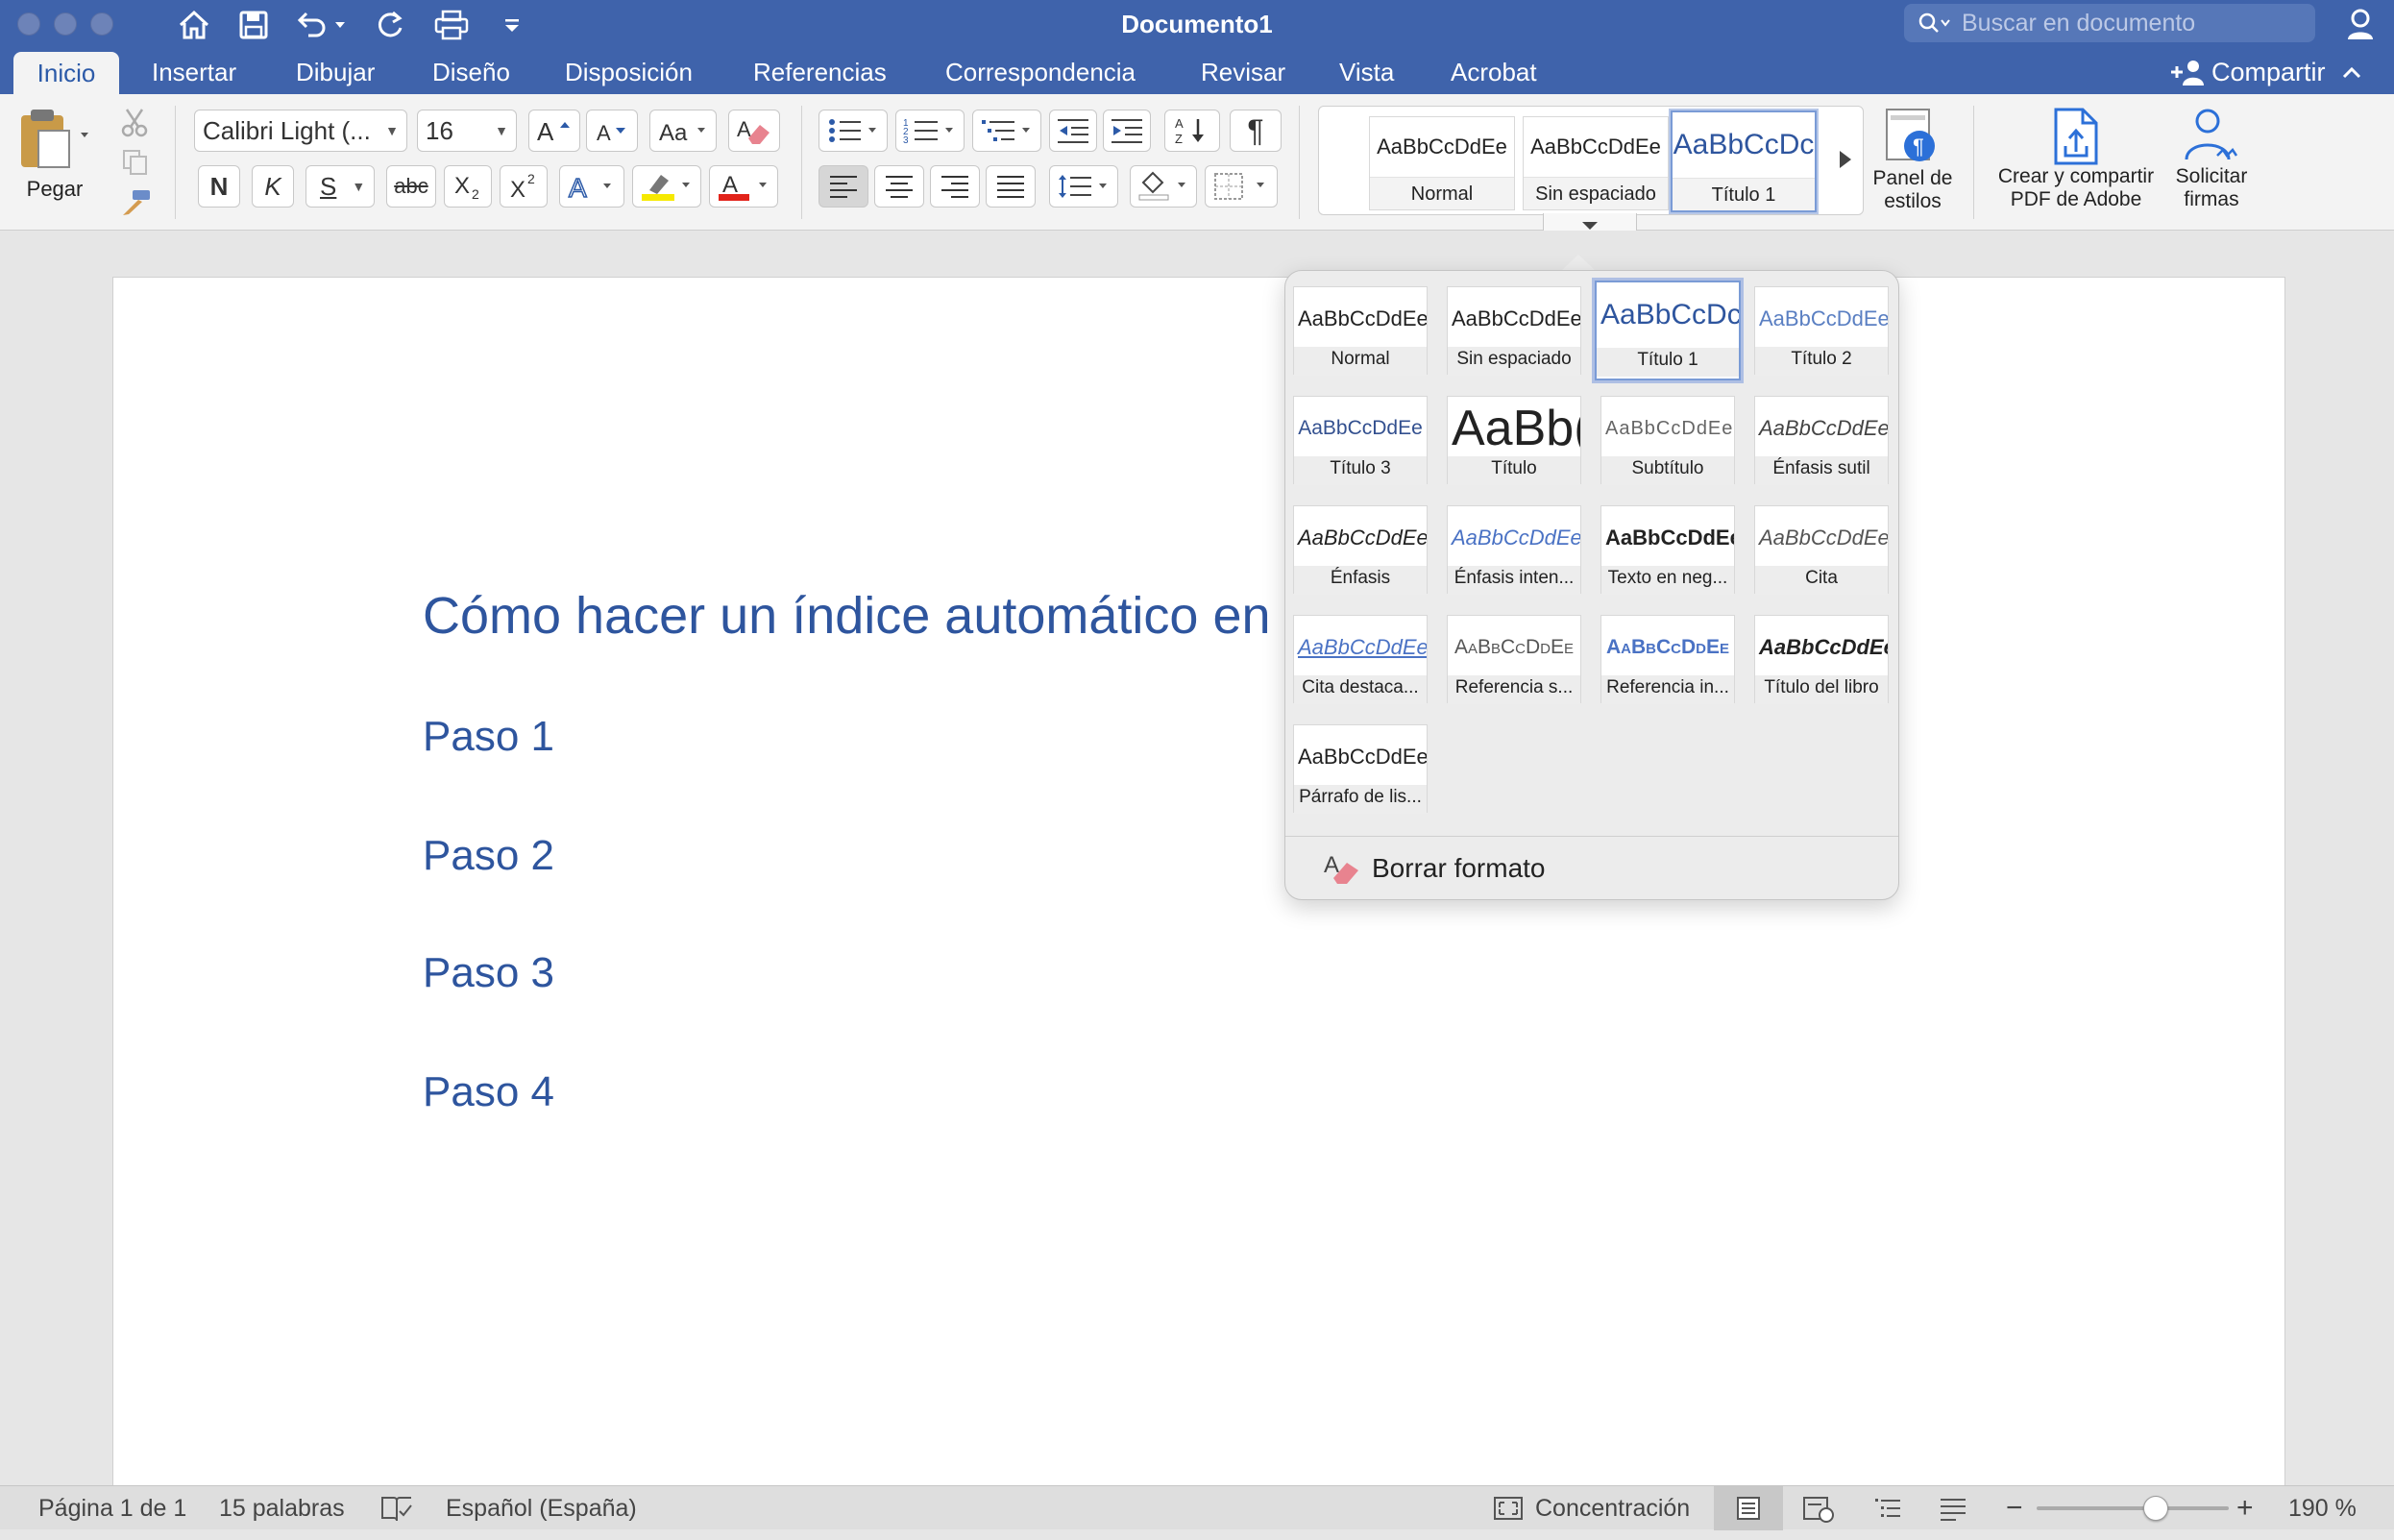 The height and width of the screenshot is (1540, 2394). I want to click on document-heading: Cómo hacer un índice automático en, so click(847, 616).